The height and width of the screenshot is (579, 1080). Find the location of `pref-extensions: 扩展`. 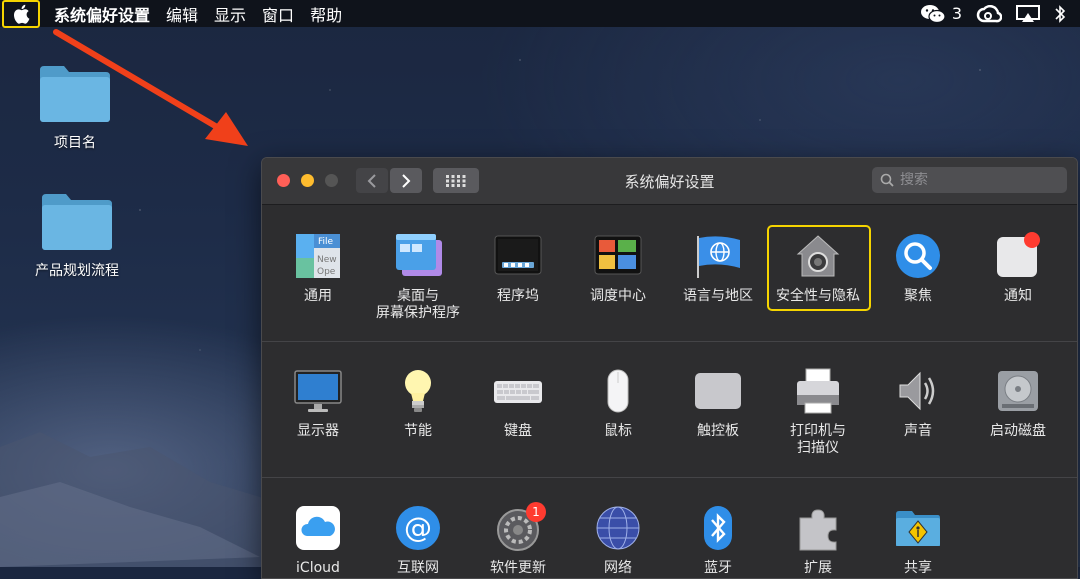

pref-extensions: 扩展 is located at coordinates (818, 540).